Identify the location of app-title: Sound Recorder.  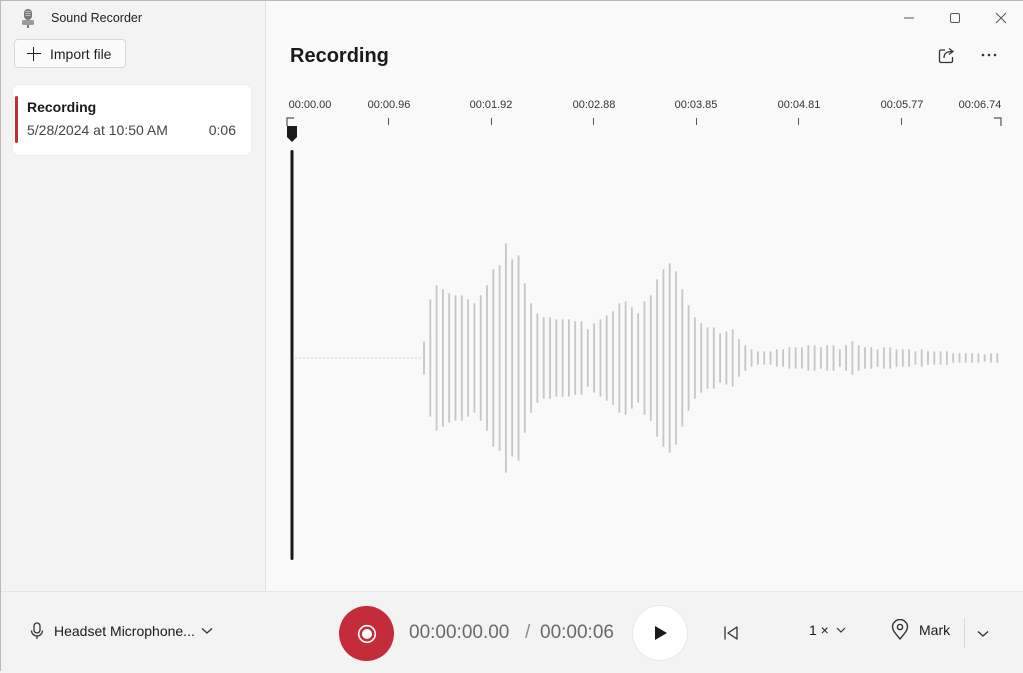
(97, 18).